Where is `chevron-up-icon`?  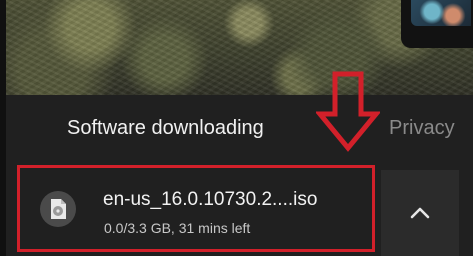
chevron-up-icon is located at coordinates (420, 213).